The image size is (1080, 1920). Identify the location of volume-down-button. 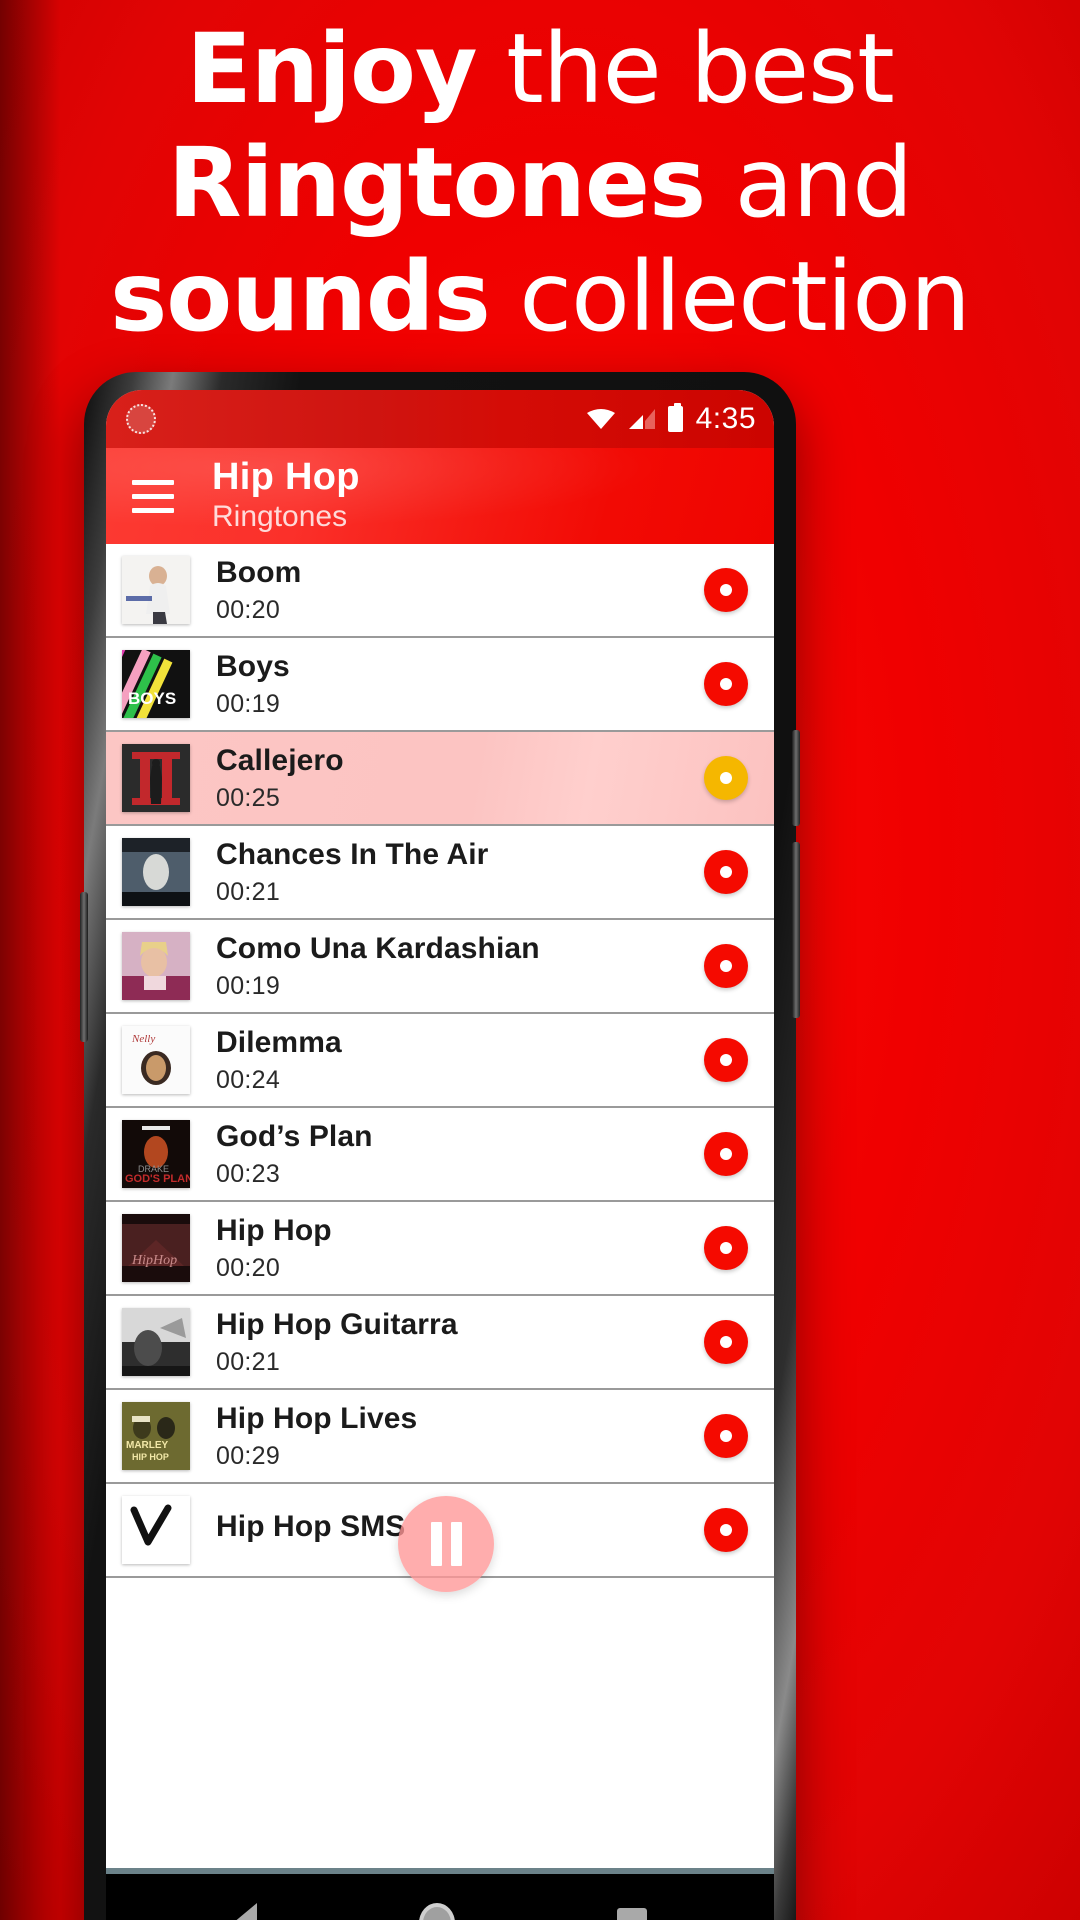
(796, 930).